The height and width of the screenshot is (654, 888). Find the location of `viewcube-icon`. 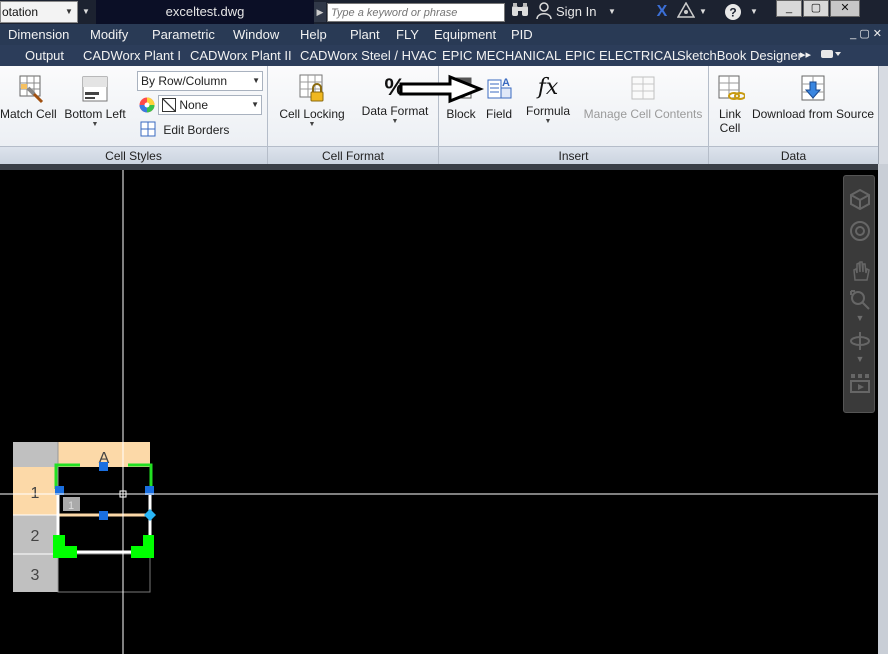

viewcube-icon is located at coordinates (860, 201).